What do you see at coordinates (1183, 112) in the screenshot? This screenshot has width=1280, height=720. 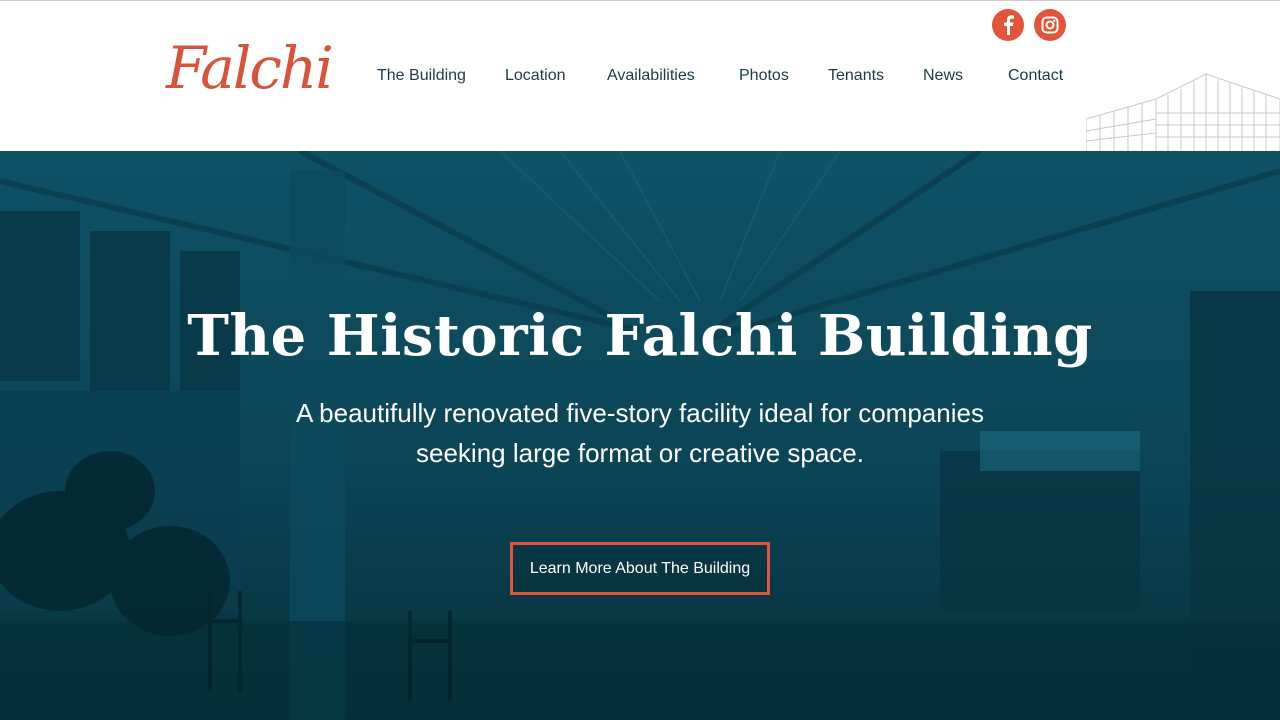 I see `building-sketch-illustration` at bounding box center [1183, 112].